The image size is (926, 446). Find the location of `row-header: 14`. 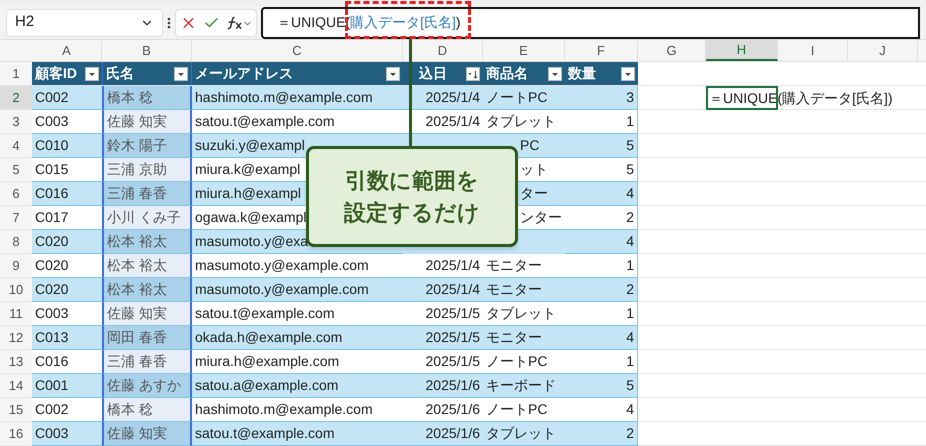

row-header: 14 is located at coordinates (16, 386).